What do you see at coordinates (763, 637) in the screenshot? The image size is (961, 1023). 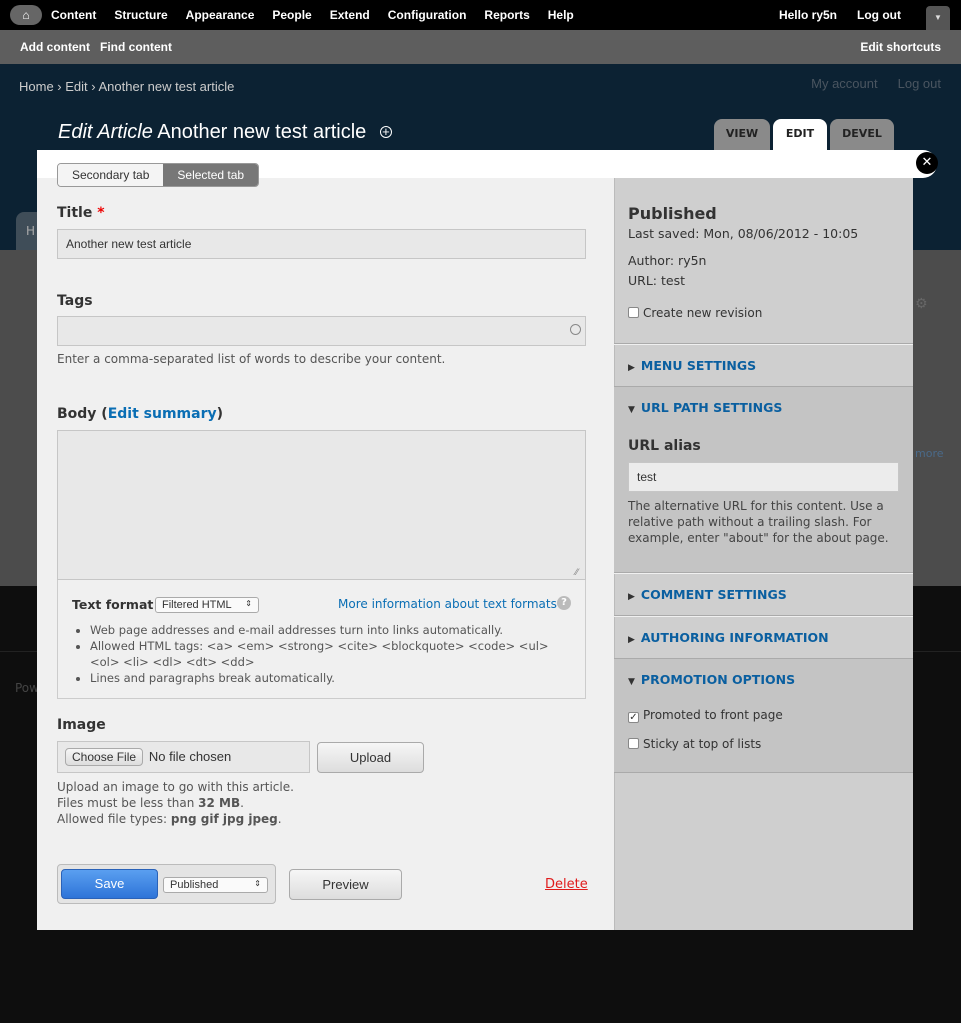 I see `section-authoring-information: ▶ AUTHORING INFORMATION` at bounding box center [763, 637].